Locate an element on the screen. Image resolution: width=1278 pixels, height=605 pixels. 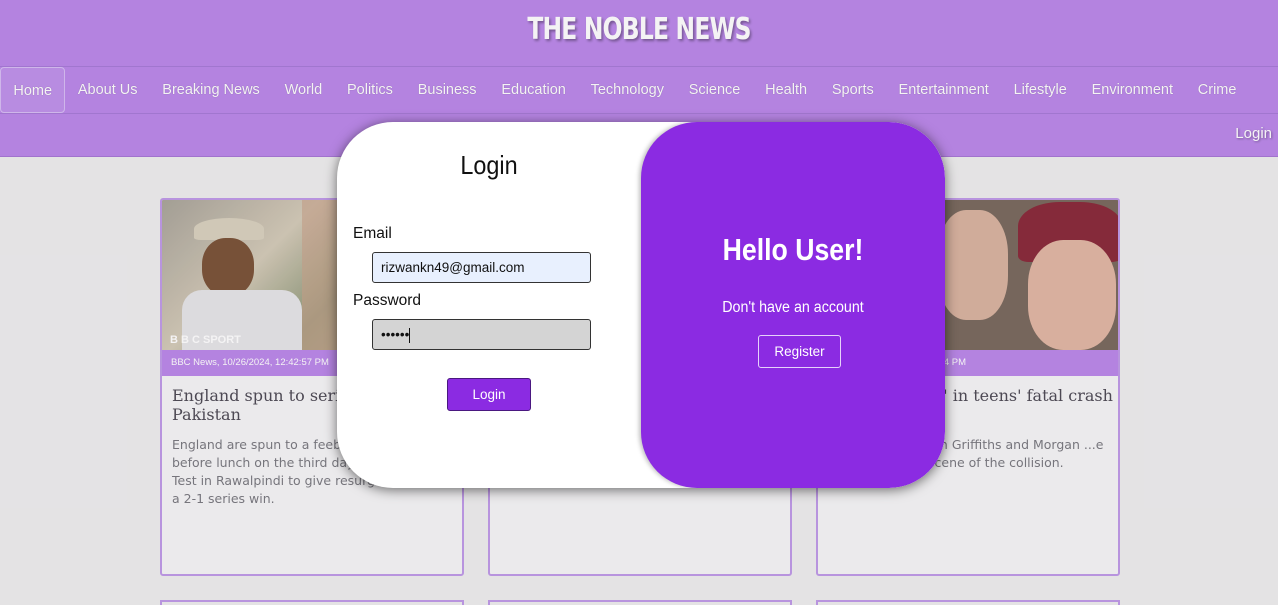
login-button: Login is located at coordinates (489, 394).